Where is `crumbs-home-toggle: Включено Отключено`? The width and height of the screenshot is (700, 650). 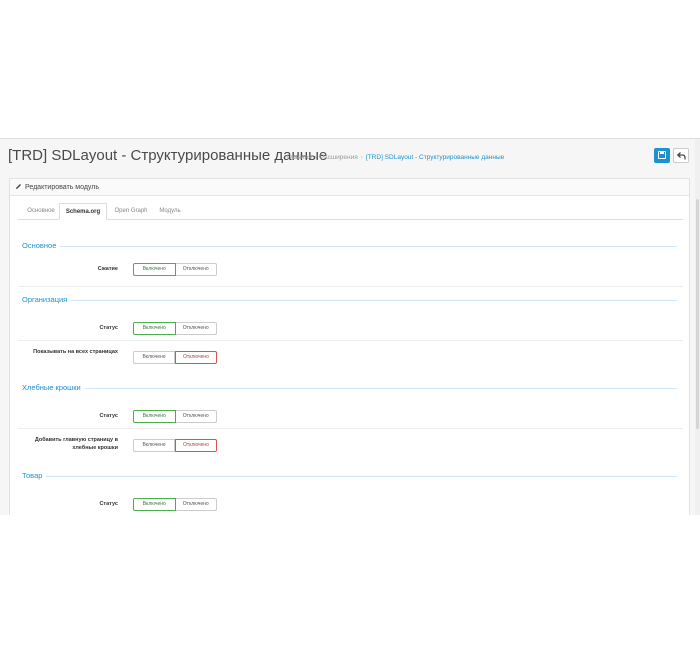
crumbs-home-toggle: Включено Отключено is located at coordinates (175, 445).